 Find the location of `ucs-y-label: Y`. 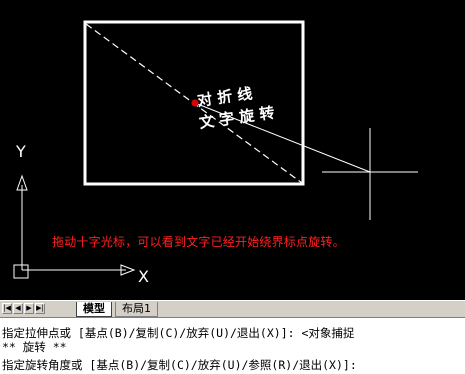

ucs-y-label: Y is located at coordinates (20, 151).